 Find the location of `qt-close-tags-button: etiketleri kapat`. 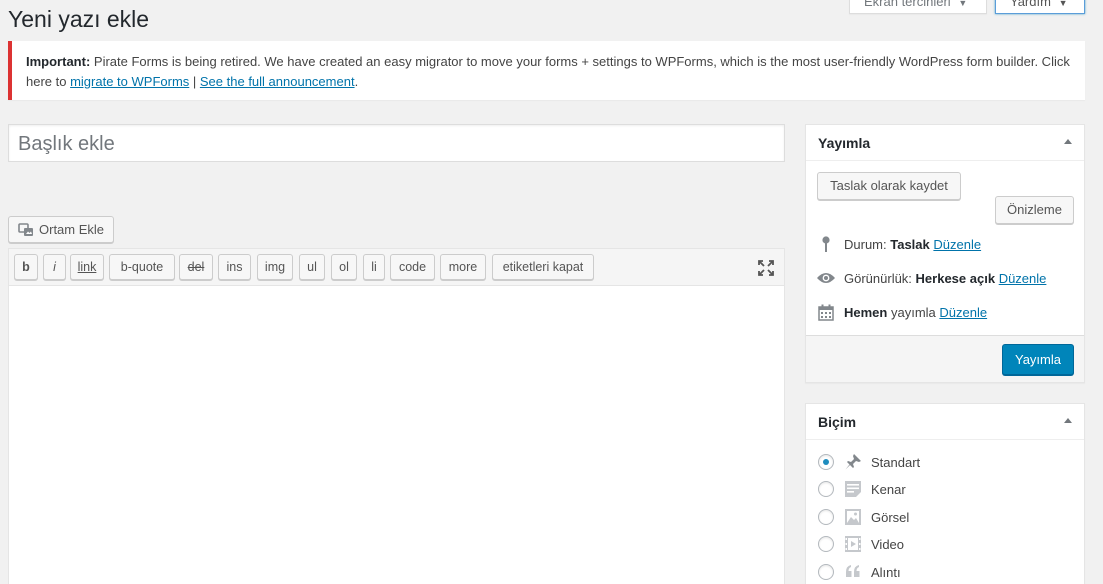

qt-close-tags-button: etiketleri kapat is located at coordinates (543, 267).